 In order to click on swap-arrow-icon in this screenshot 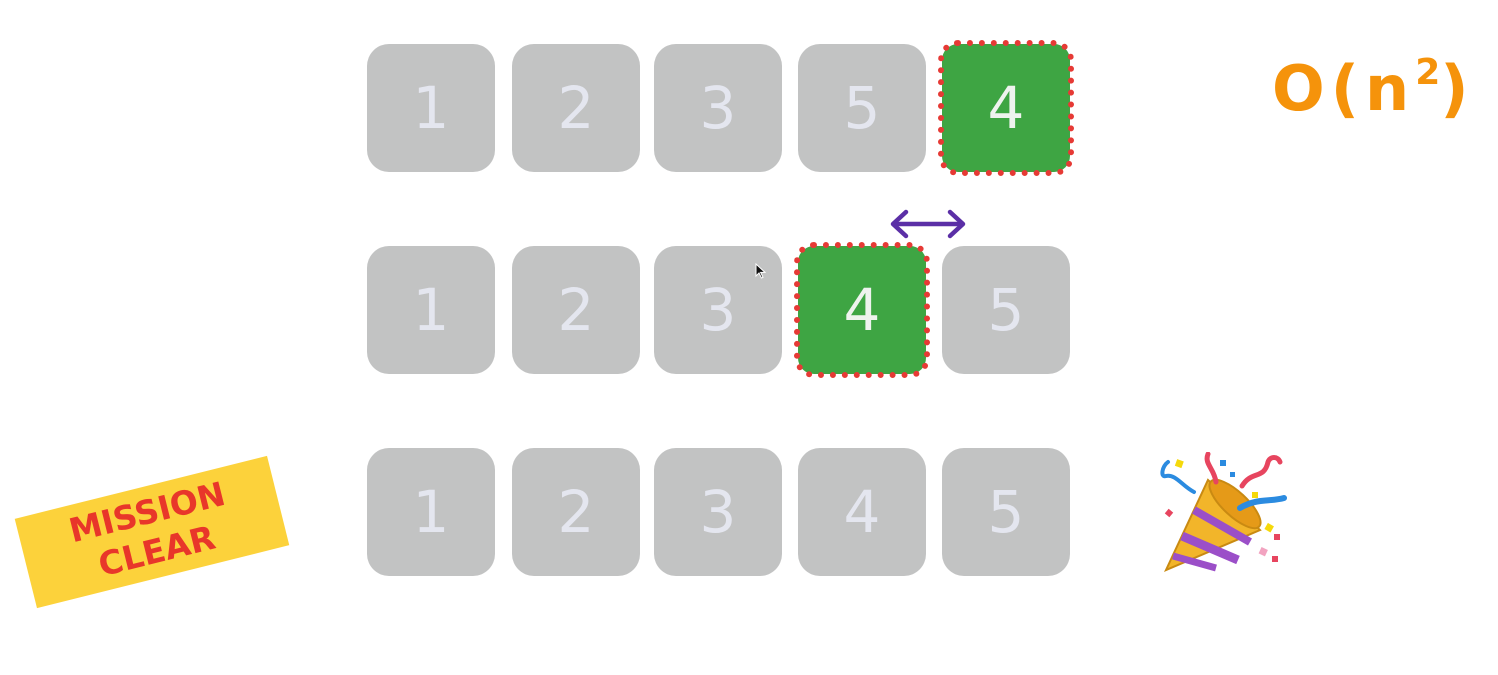, I will do `click(928, 224)`.